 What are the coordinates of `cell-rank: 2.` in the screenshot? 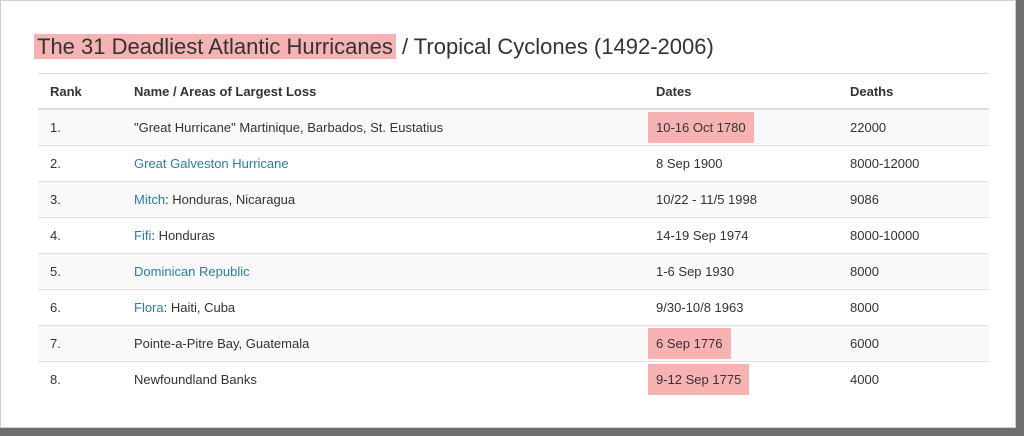 It's located at (80, 163).